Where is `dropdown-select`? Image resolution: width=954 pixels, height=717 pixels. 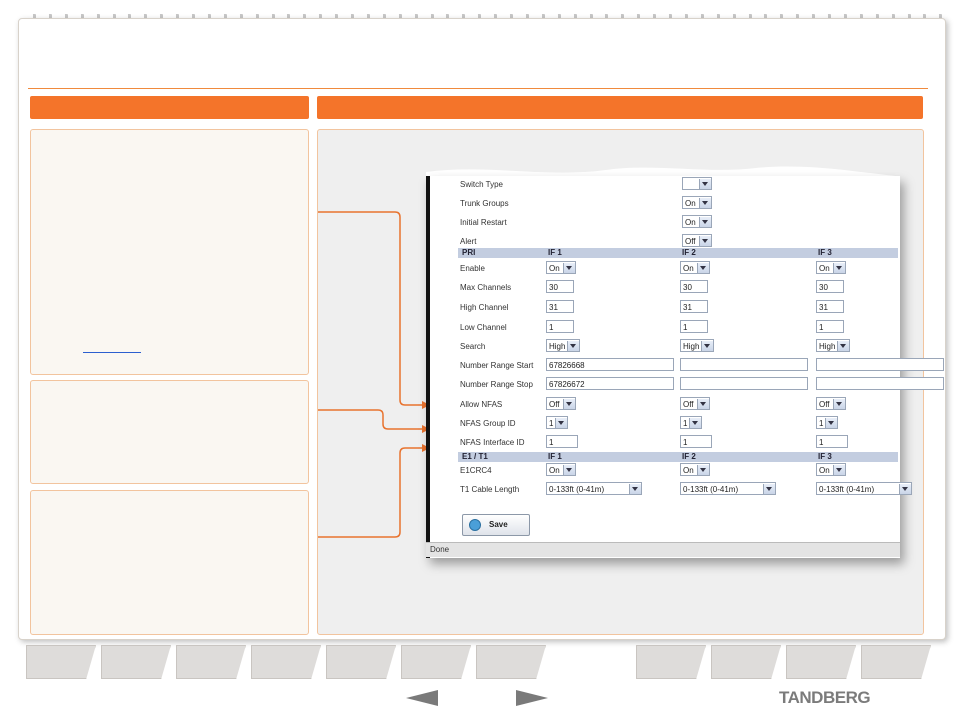
dropdown-select is located at coordinates (697, 183).